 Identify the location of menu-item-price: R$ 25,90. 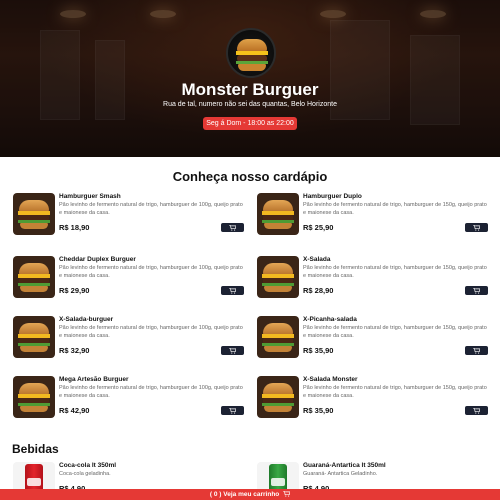
(318, 227).